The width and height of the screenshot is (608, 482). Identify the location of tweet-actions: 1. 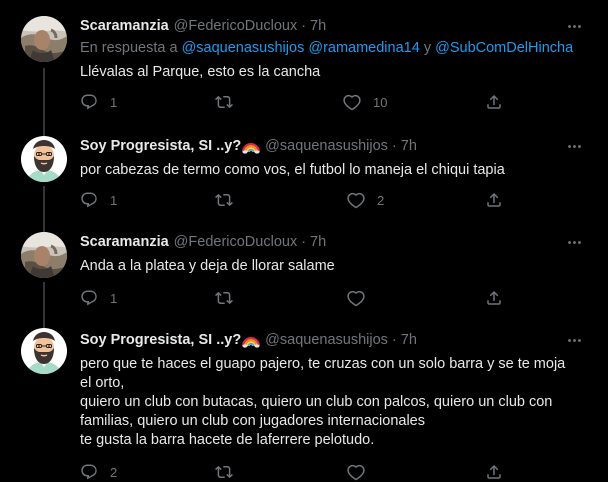
(295, 298).